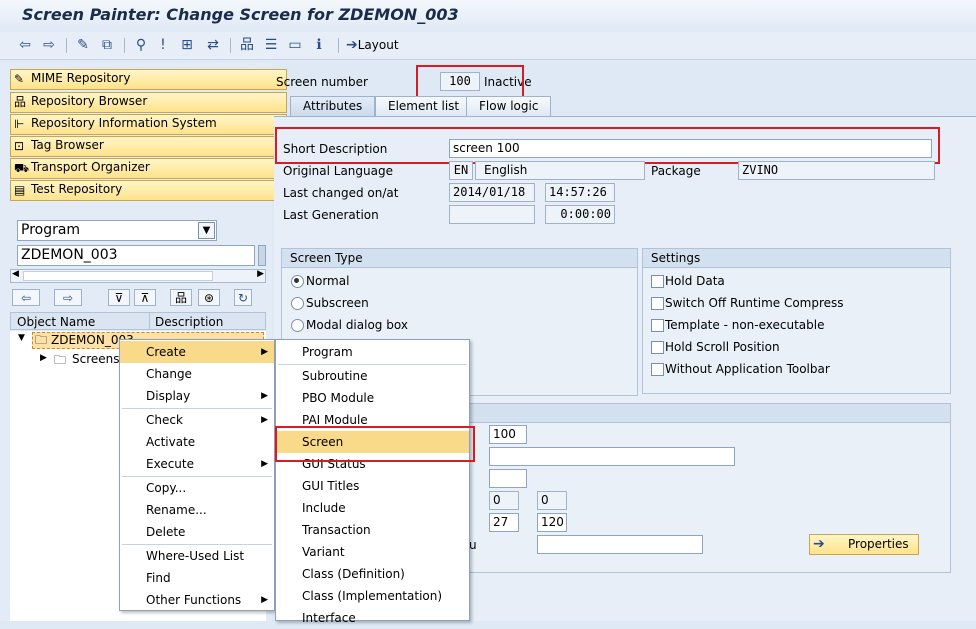  I want to click on tab-label: Flow logic, so click(509, 106).